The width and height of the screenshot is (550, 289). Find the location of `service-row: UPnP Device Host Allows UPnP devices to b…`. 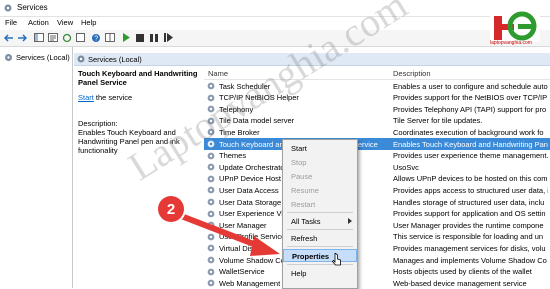

service-row: UPnP Device Host Allows UPnP devices to b… is located at coordinates (377, 179).